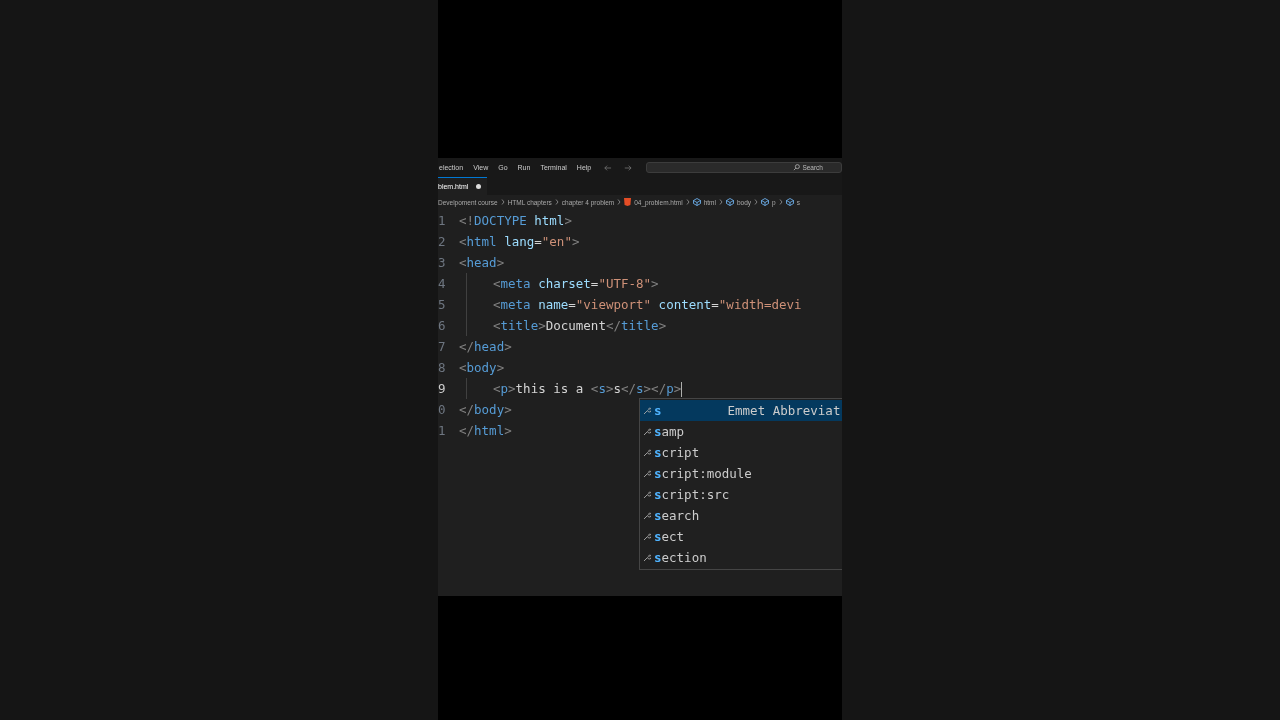 Image resolution: width=1280 pixels, height=720 pixels. What do you see at coordinates (485, 430) in the screenshot?
I see `code-line: </html>` at bounding box center [485, 430].